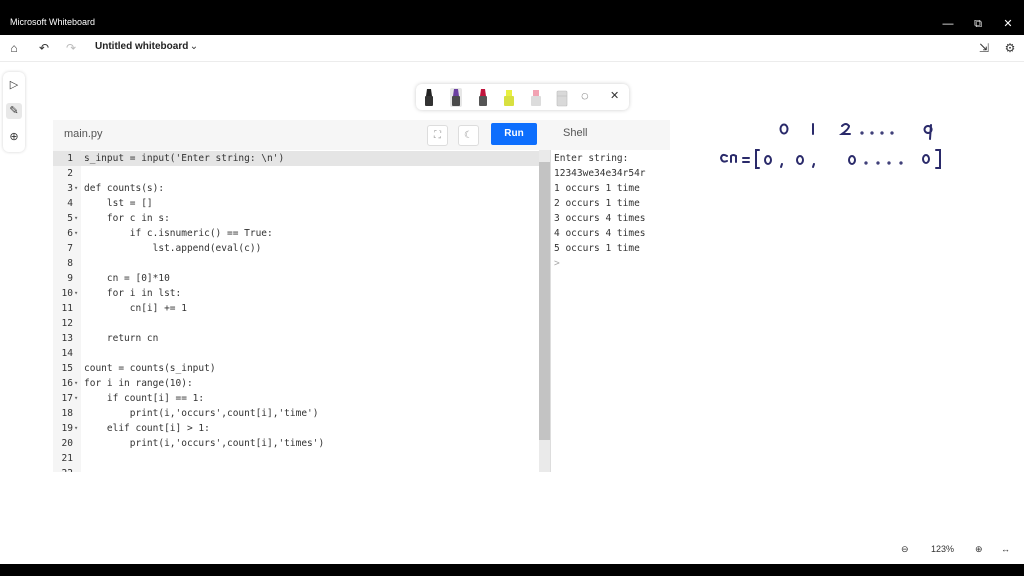  I want to click on code-text: s_input = input('Enter string: \n'), so click(184, 158).